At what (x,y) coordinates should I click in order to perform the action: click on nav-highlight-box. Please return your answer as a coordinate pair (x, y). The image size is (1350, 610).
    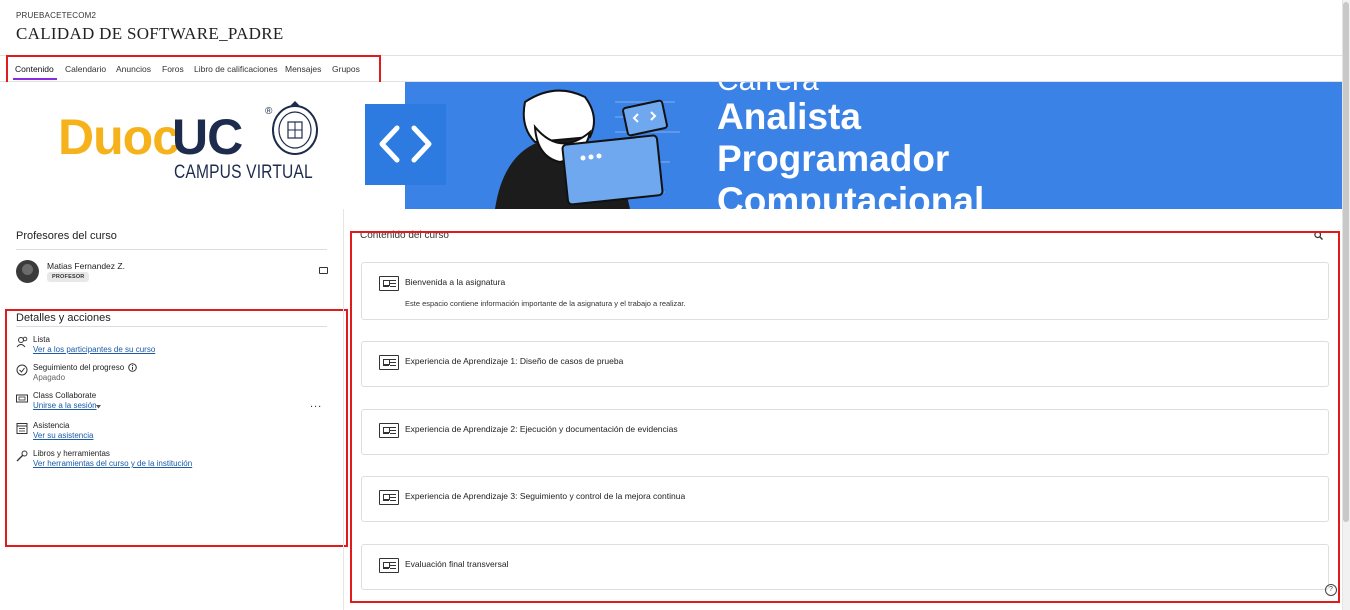
    Looking at the image, I should click on (193, 70).